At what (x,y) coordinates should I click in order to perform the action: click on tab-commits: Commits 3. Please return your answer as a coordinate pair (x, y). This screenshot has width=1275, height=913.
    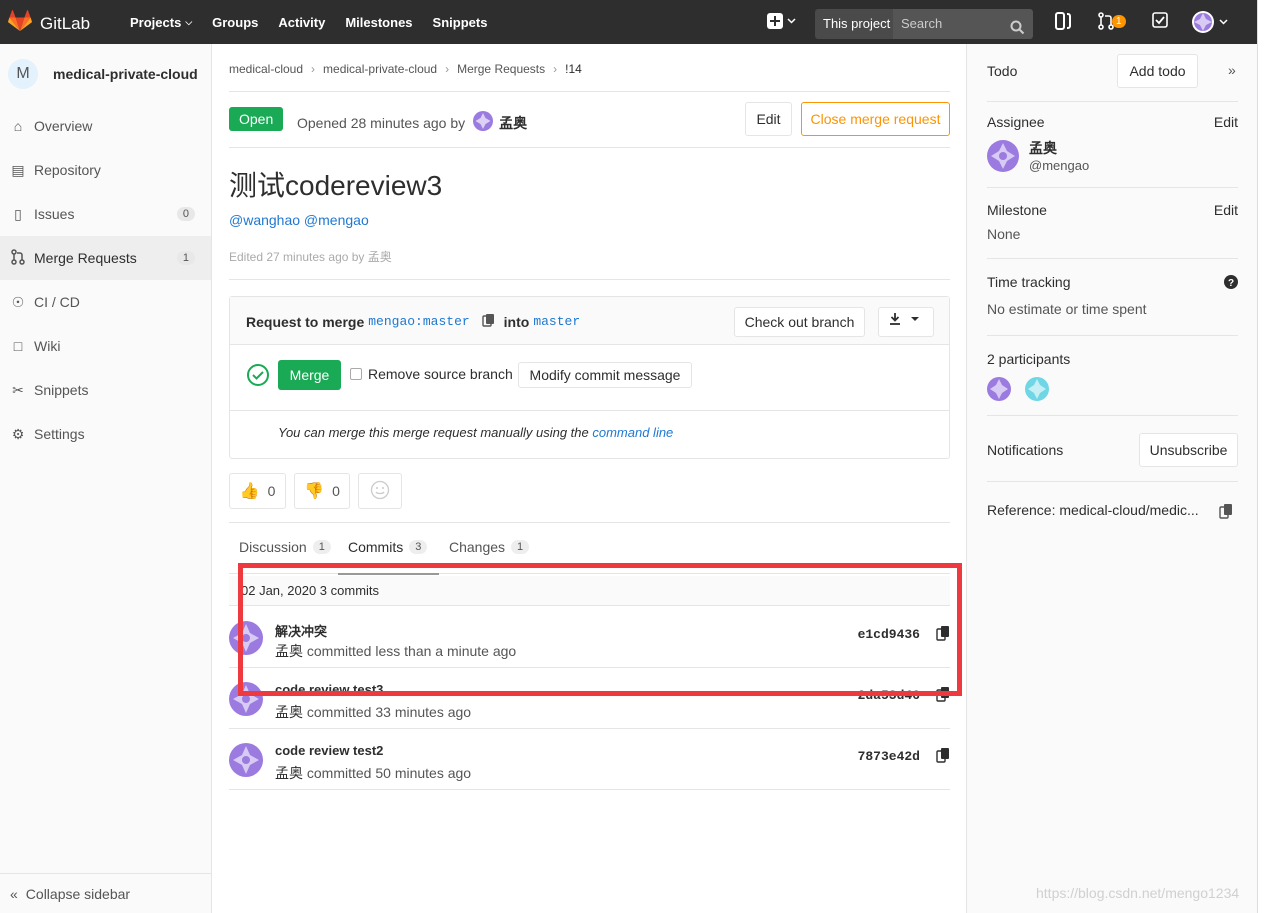
    Looking at the image, I should click on (388, 547).